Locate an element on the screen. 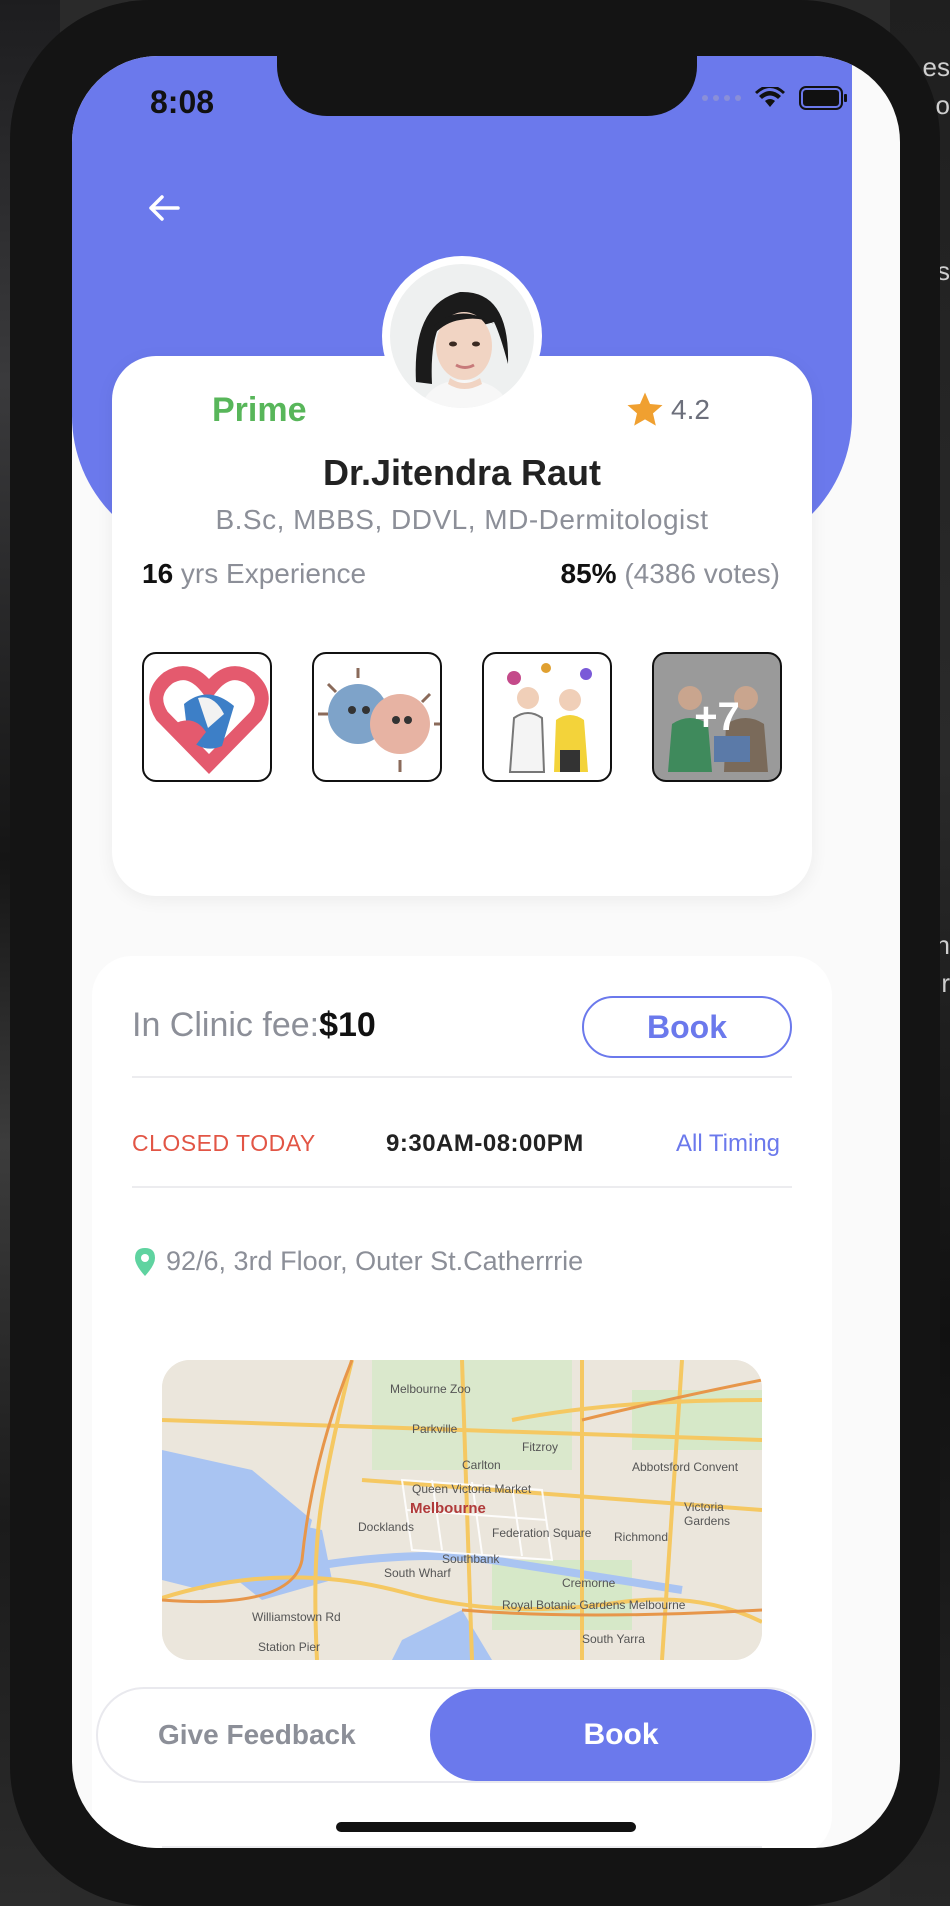 The width and height of the screenshot is (950, 1906). give-feedback-button: Give Feedback is located at coordinates (257, 1735).